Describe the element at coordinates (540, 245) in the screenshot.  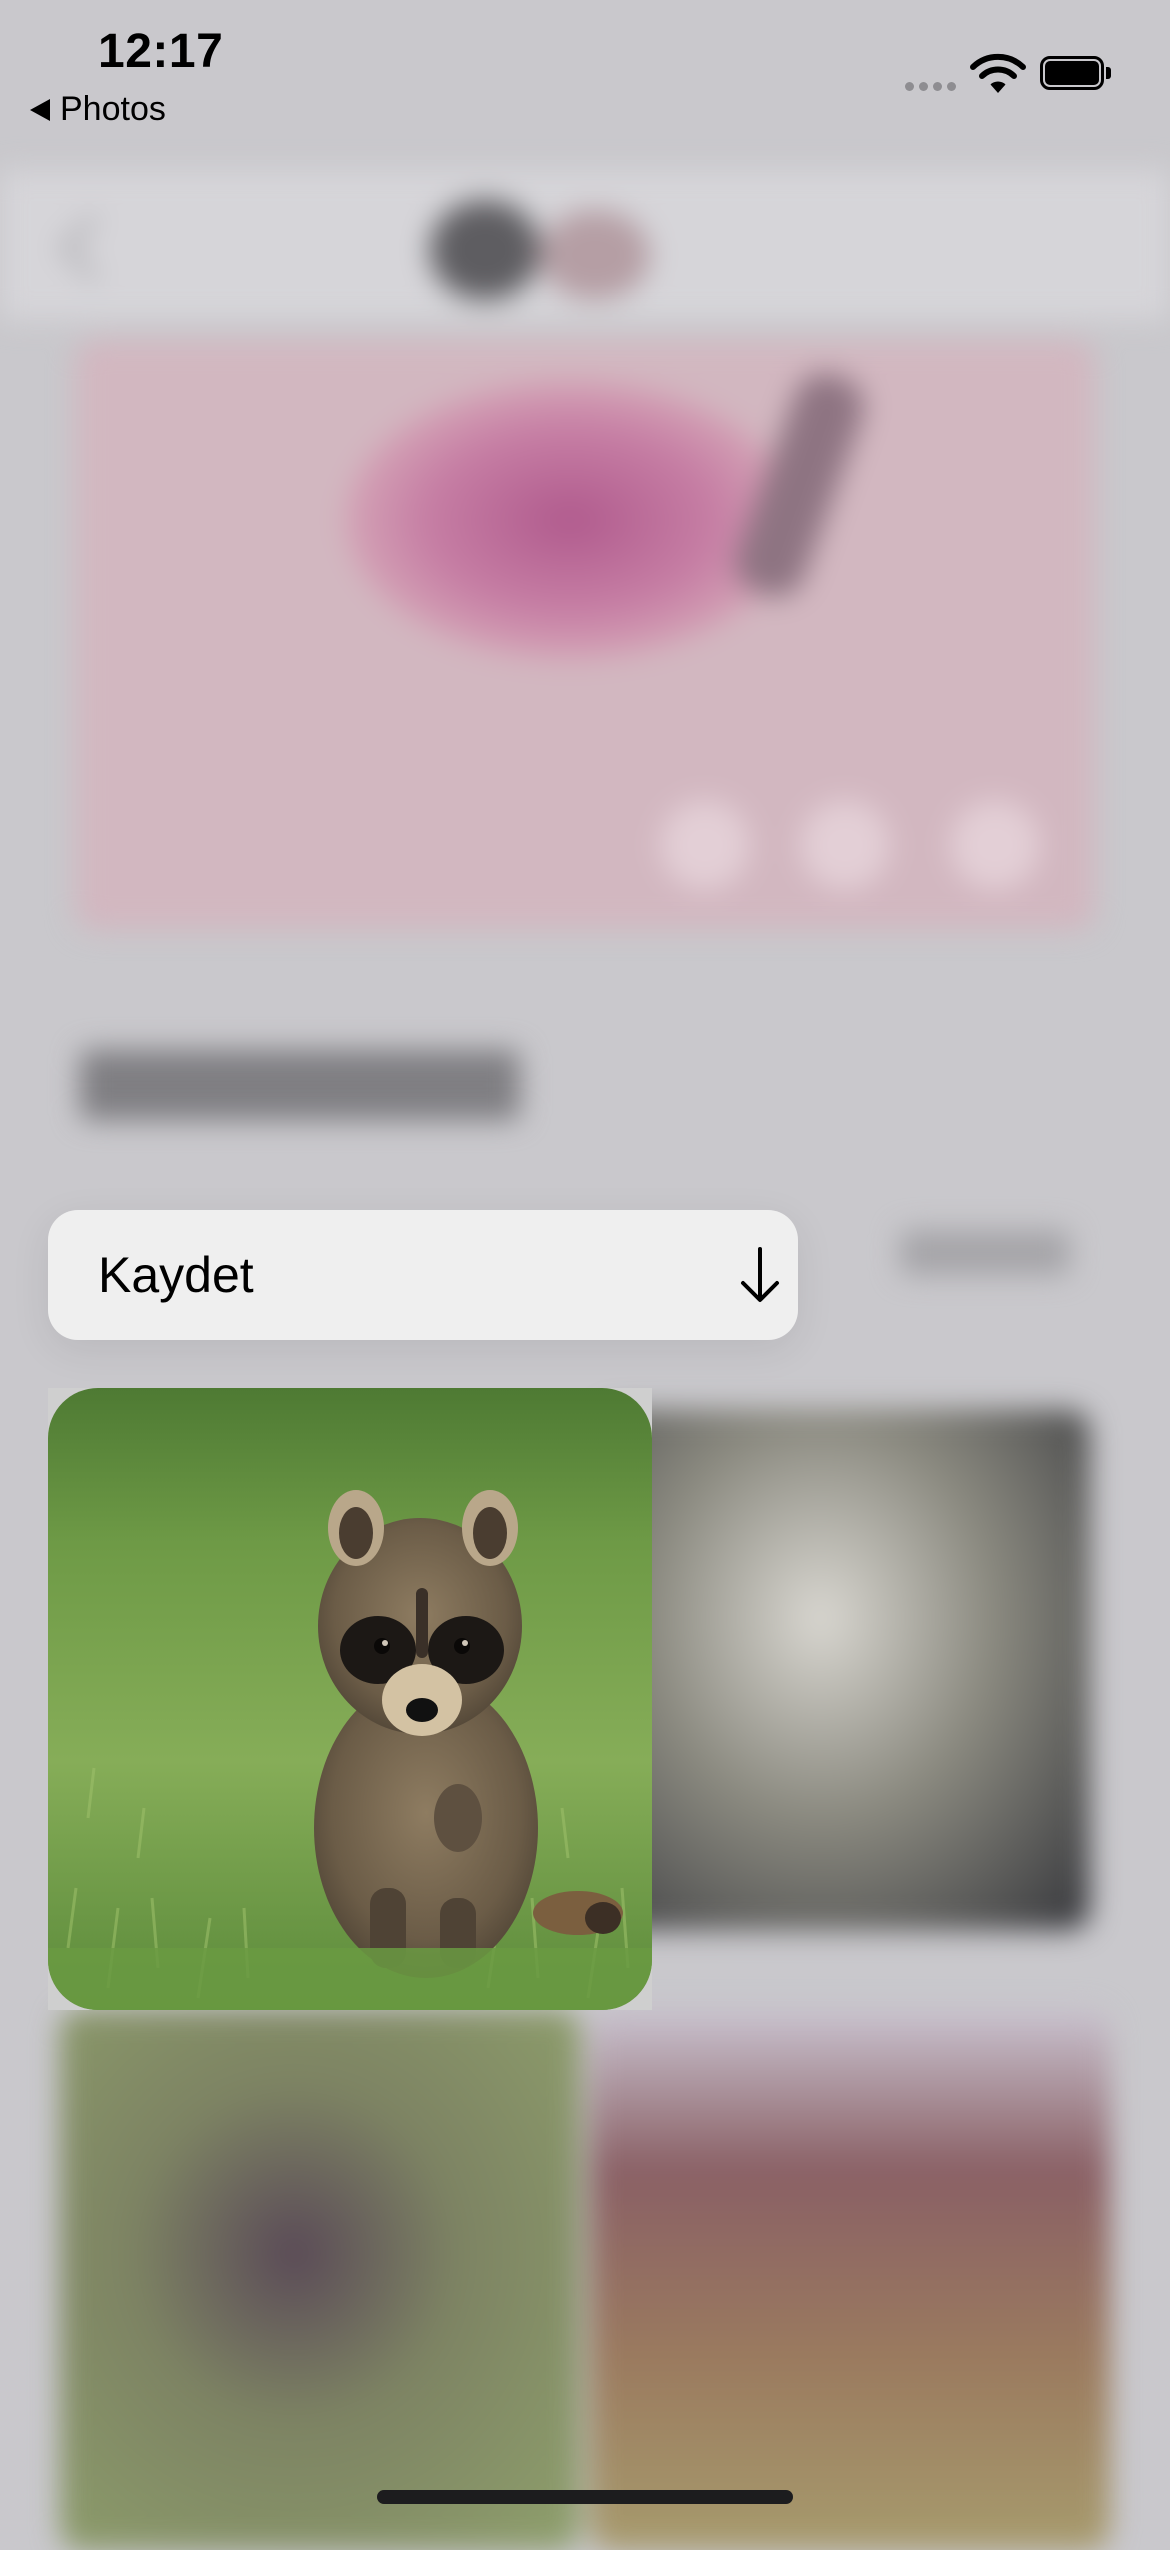
I see `background-logo` at that location.